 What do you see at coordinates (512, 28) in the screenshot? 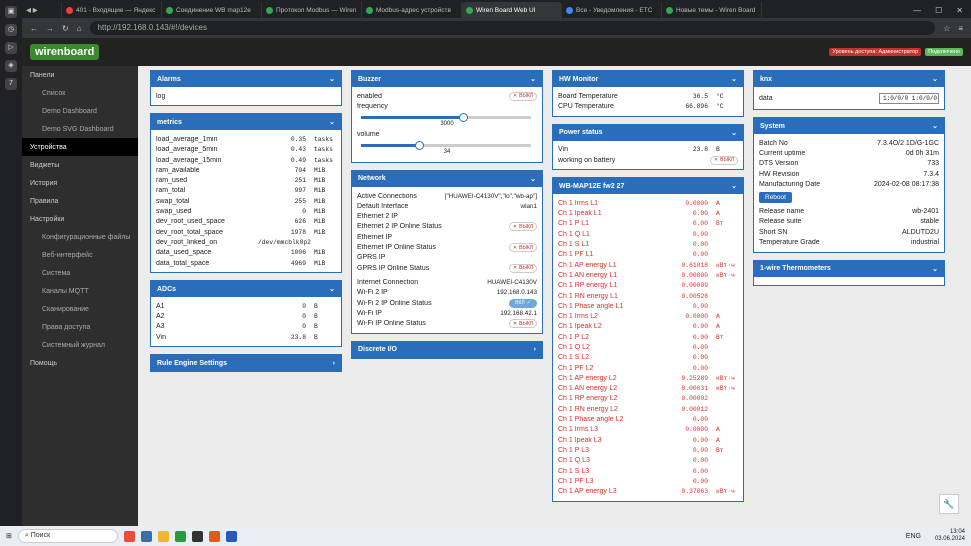
I see `url-input: http://192.168.0.143/#!/devices` at bounding box center [512, 28].